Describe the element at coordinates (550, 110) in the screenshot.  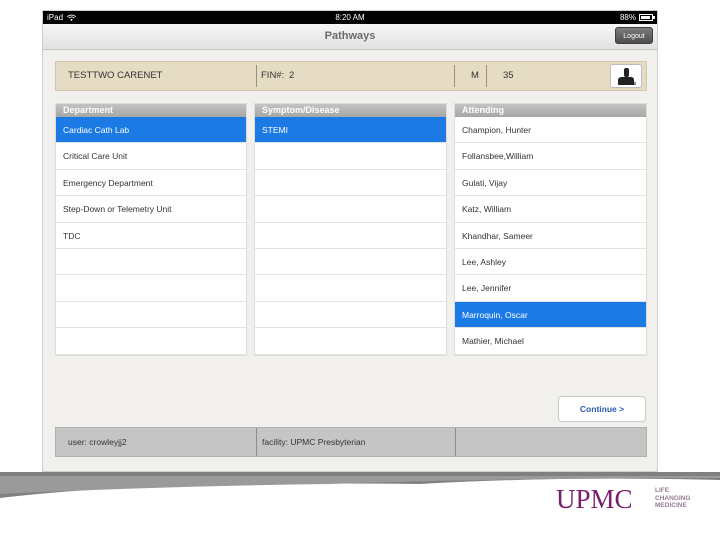
I see `attending-header: Attending` at that location.